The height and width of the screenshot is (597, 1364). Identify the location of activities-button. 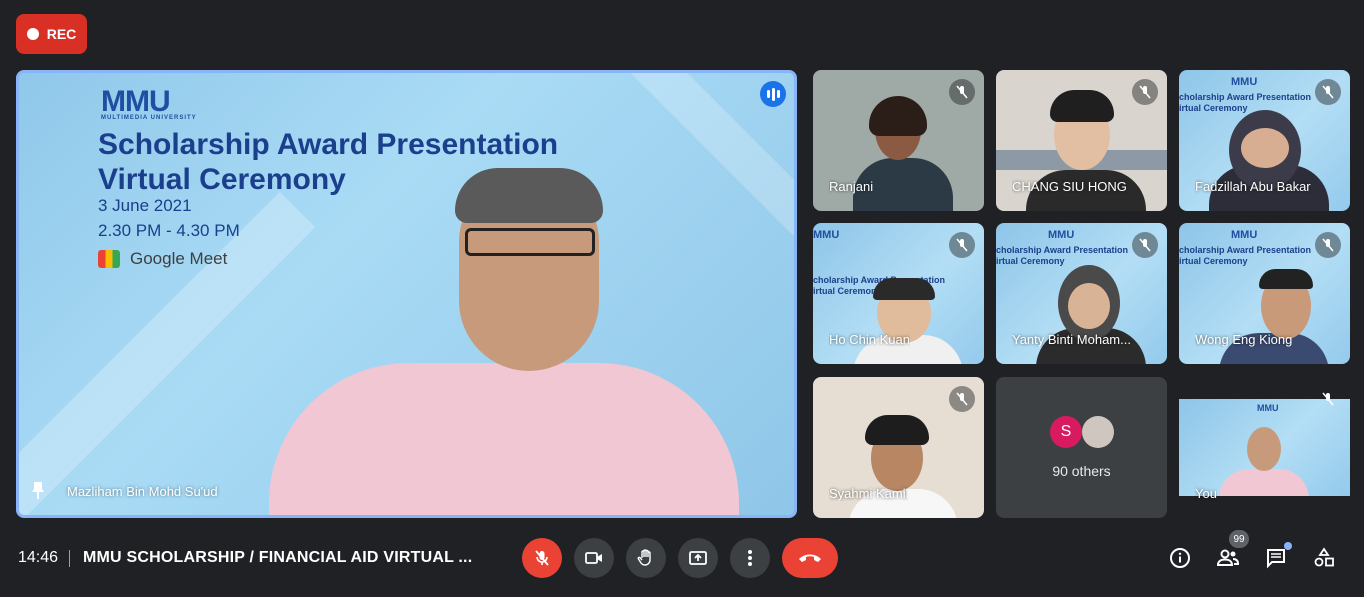
(1324, 558).